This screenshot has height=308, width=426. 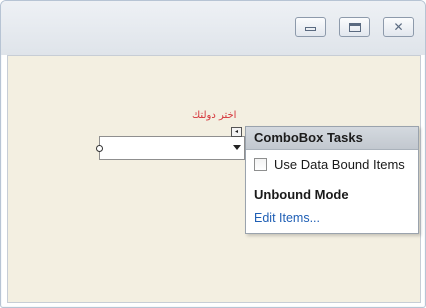 What do you see at coordinates (260, 164) in the screenshot?
I see `use-data-bound-checkbox` at bounding box center [260, 164].